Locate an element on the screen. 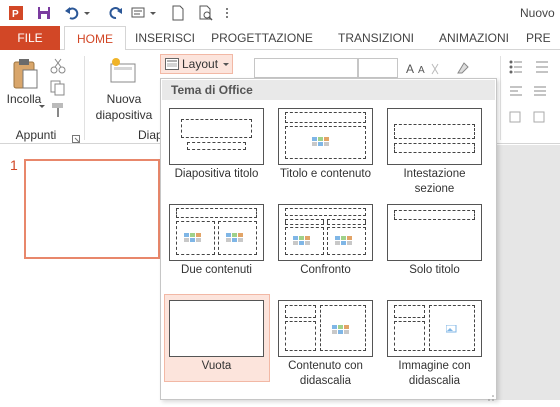  slide-number: 1 is located at coordinates (14, 165).